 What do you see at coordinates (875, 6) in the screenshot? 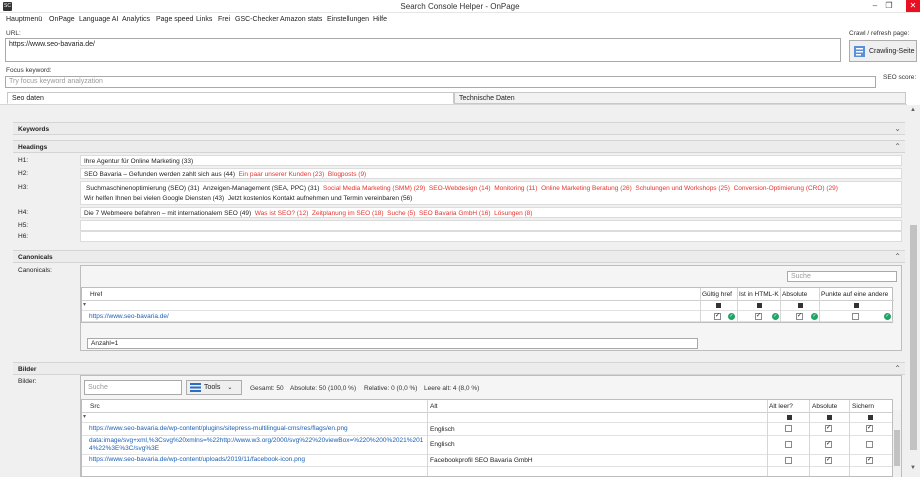
I see `minimize-button: –` at bounding box center [875, 6].